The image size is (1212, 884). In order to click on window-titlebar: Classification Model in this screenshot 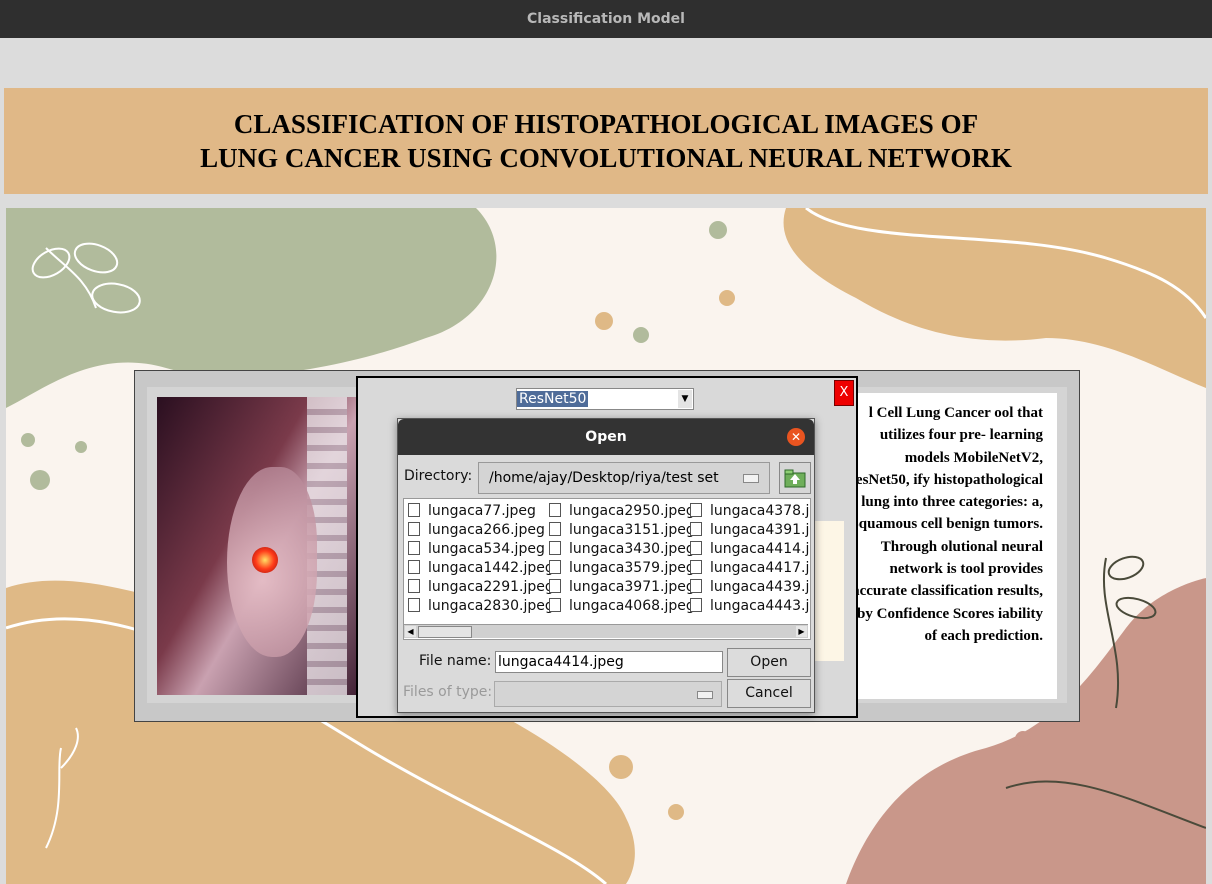, I will do `click(606, 19)`.